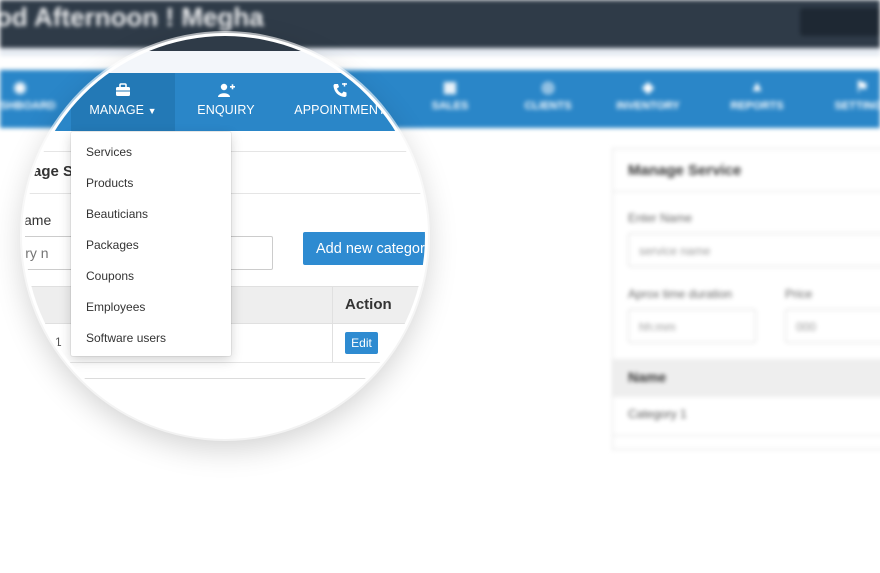  What do you see at coordinates (152, 111) in the screenshot?
I see `caret-down-icon: ▼` at bounding box center [152, 111].